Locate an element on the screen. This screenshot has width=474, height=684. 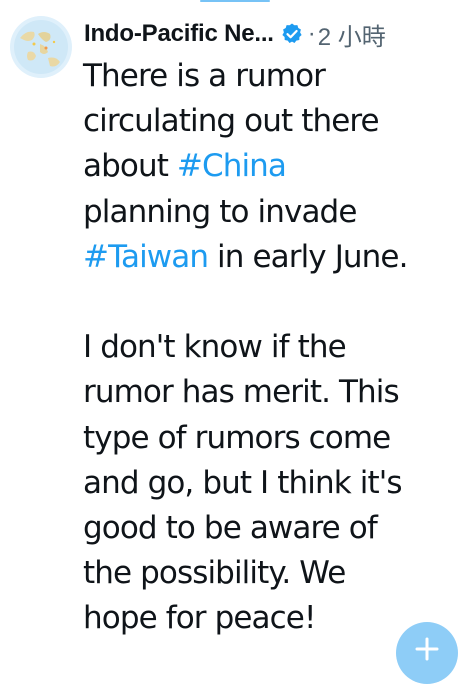
avatar is located at coordinates (41, 47).